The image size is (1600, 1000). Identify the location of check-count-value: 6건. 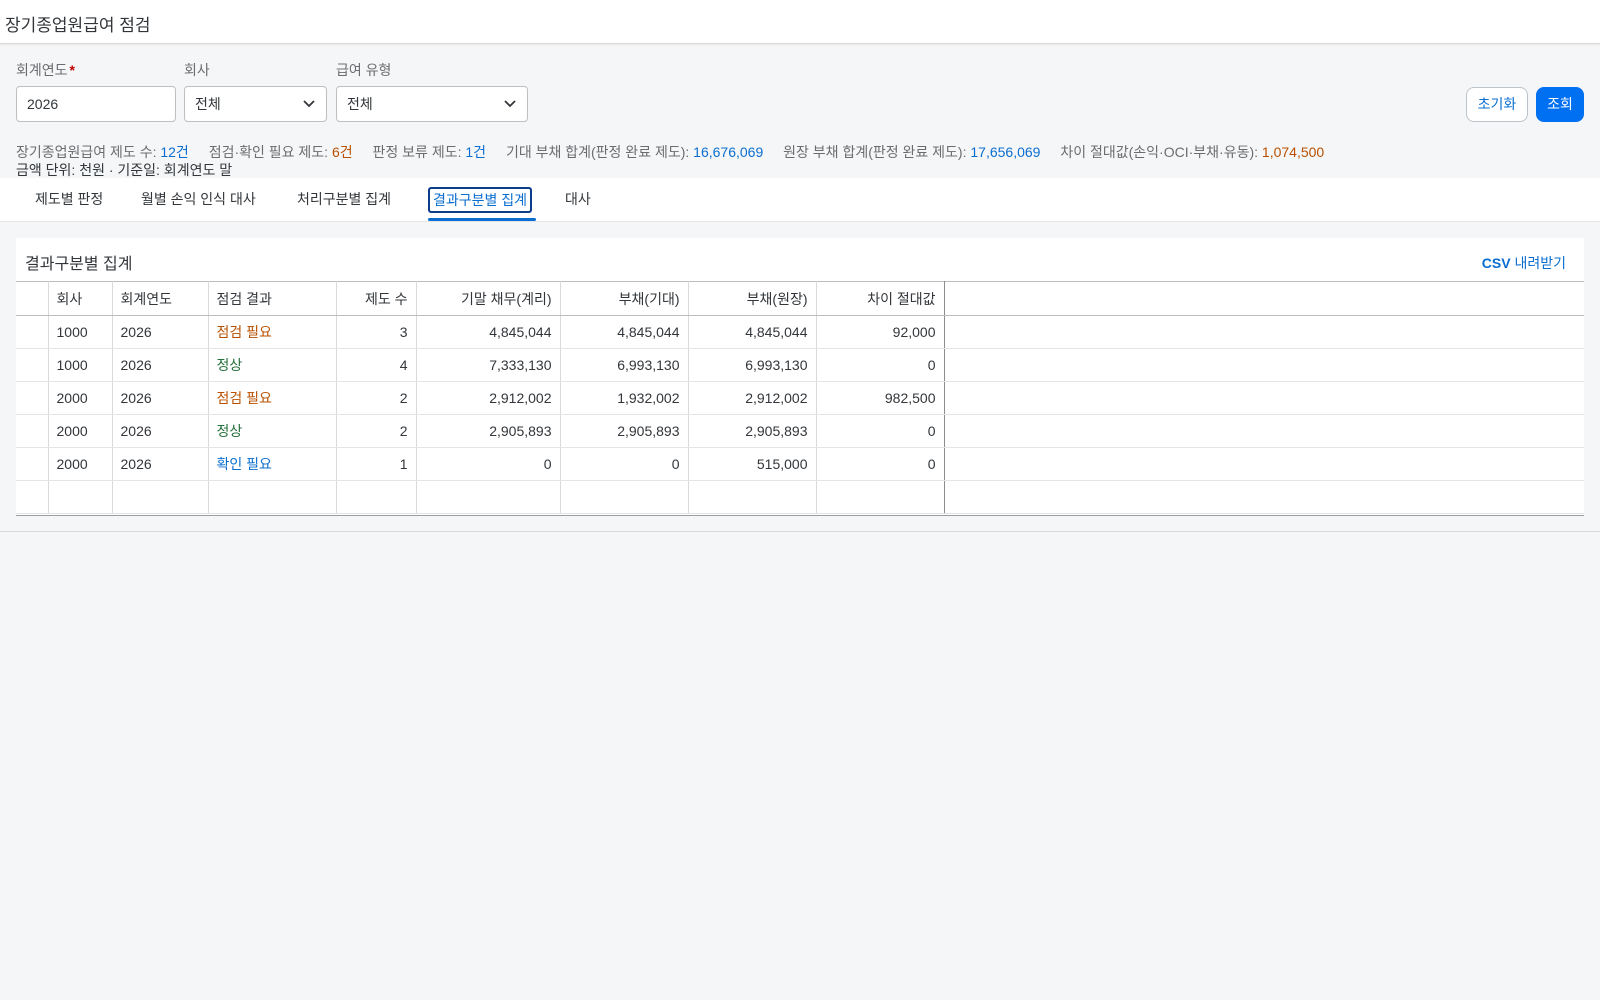
(342, 152).